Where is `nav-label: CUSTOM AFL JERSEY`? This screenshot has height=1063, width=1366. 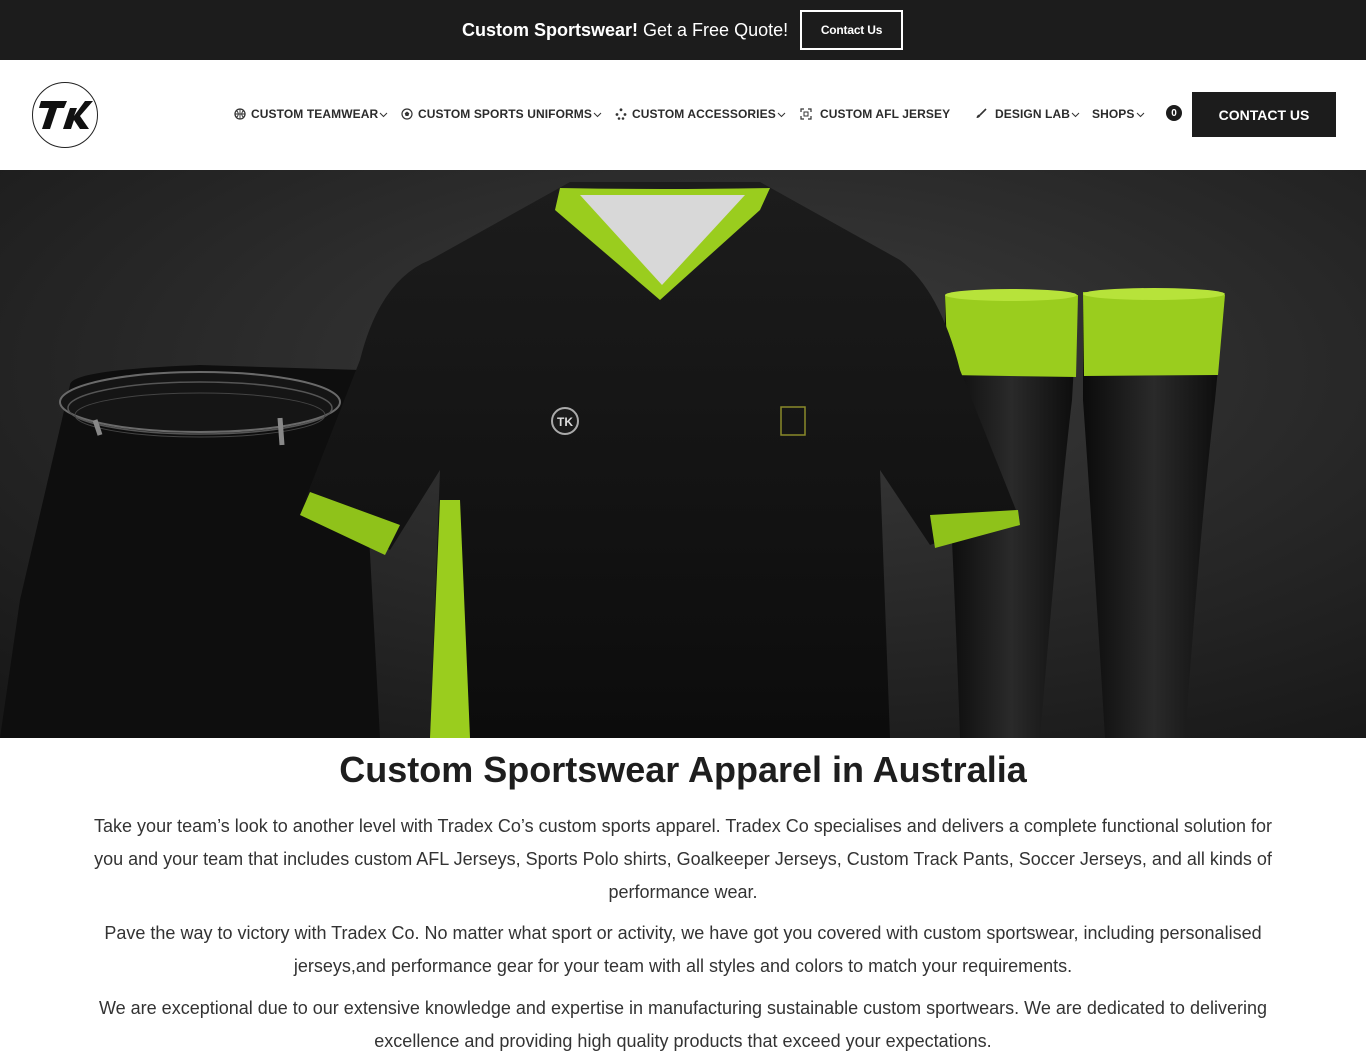
nav-label: CUSTOM AFL JERSEY is located at coordinates (885, 114).